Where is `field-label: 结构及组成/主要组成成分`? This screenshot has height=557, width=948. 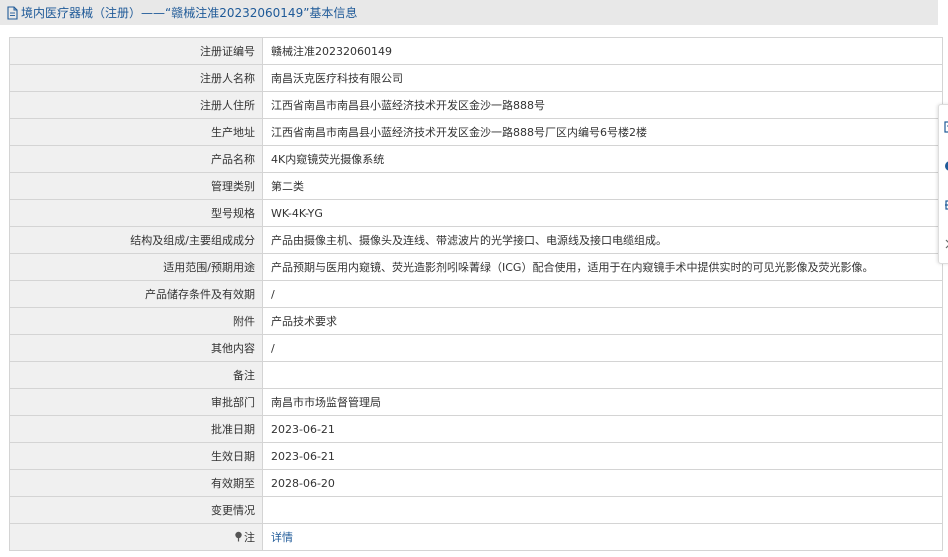 field-label: 结构及组成/主要组成成分 is located at coordinates (136, 240).